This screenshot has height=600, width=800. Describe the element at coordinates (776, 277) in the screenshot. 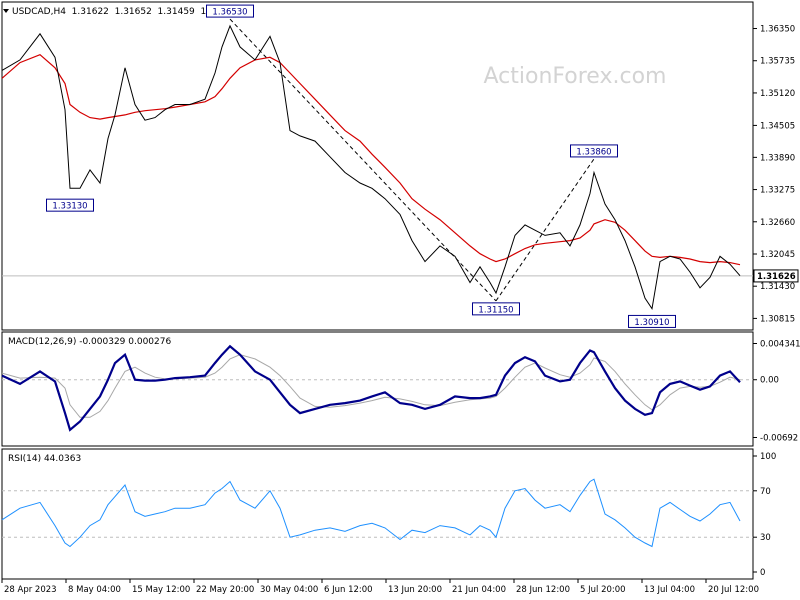

I see `current-price-label: 1.31626` at that location.